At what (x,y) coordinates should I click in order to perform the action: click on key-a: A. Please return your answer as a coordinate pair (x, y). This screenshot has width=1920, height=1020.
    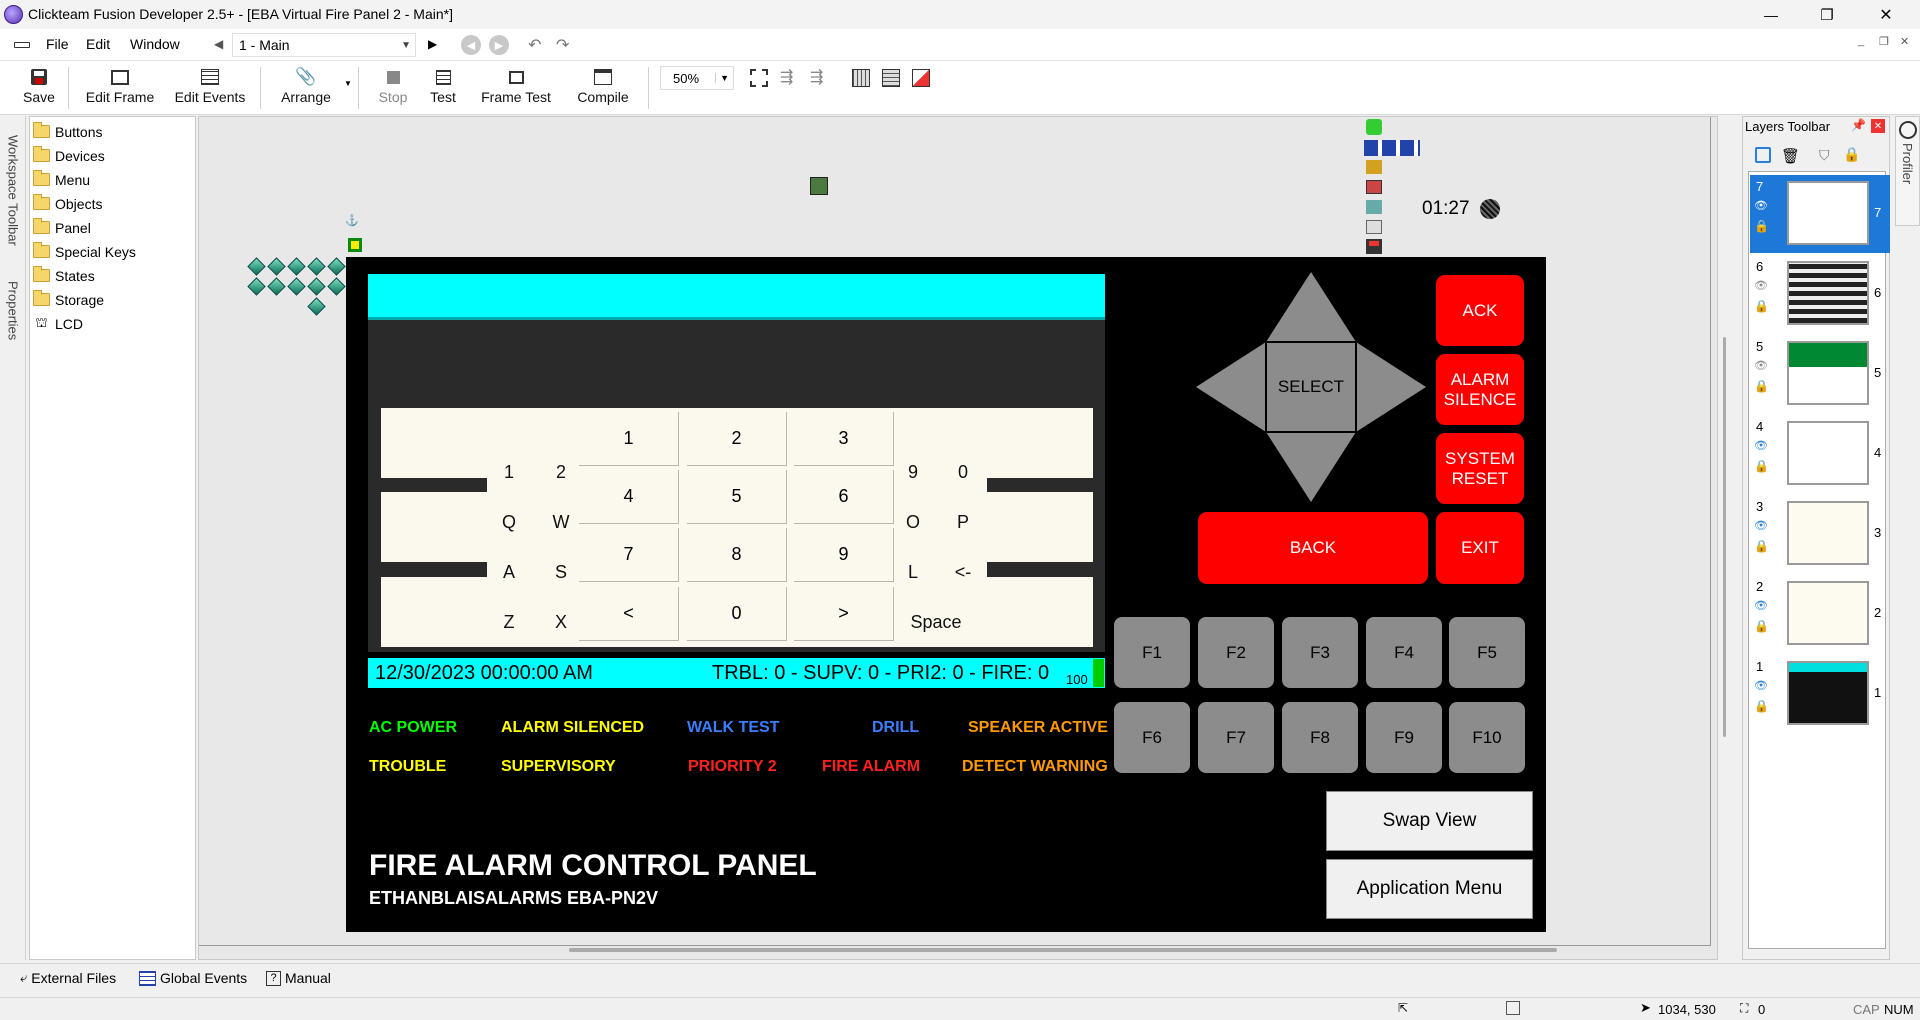
    Looking at the image, I should click on (509, 572).